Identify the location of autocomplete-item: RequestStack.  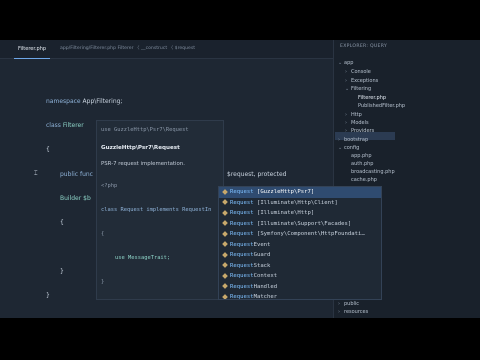
(300, 266).